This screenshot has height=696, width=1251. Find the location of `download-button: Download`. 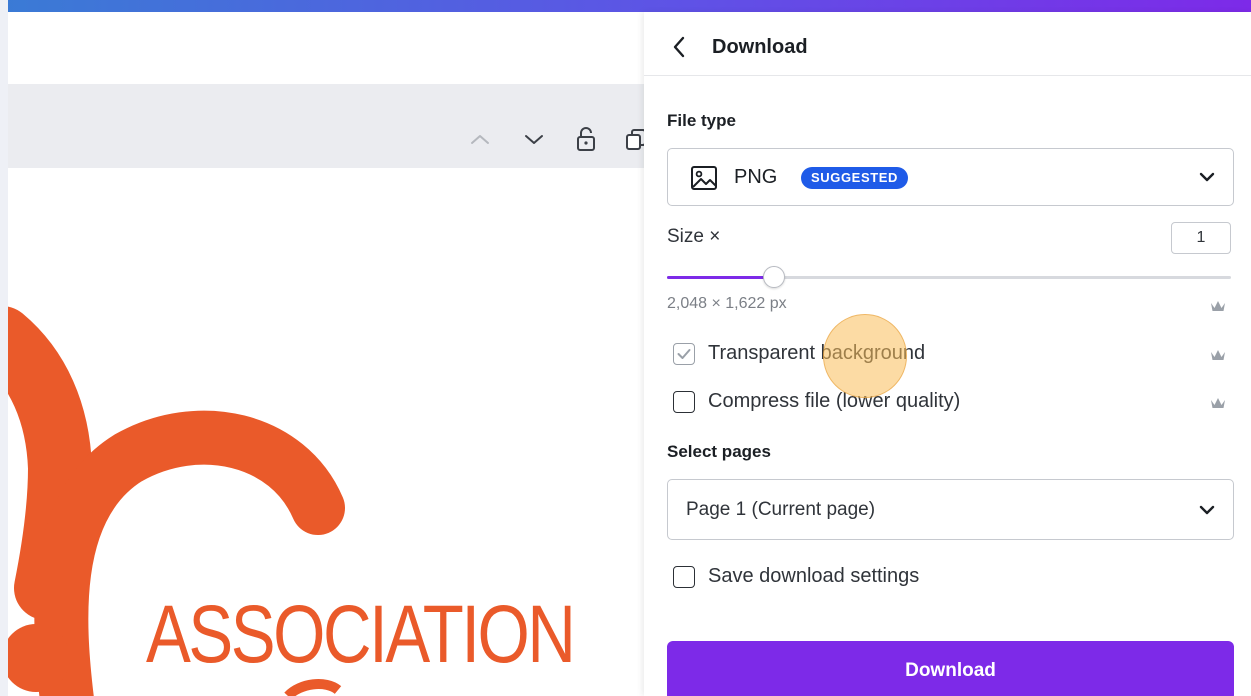

download-button: Download is located at coordinates (950, 668).